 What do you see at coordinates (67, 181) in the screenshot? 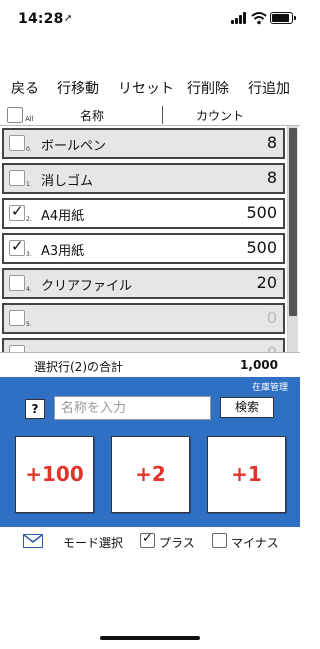
I see `row-name: 消しゴム` at bounding box center [67, 181].